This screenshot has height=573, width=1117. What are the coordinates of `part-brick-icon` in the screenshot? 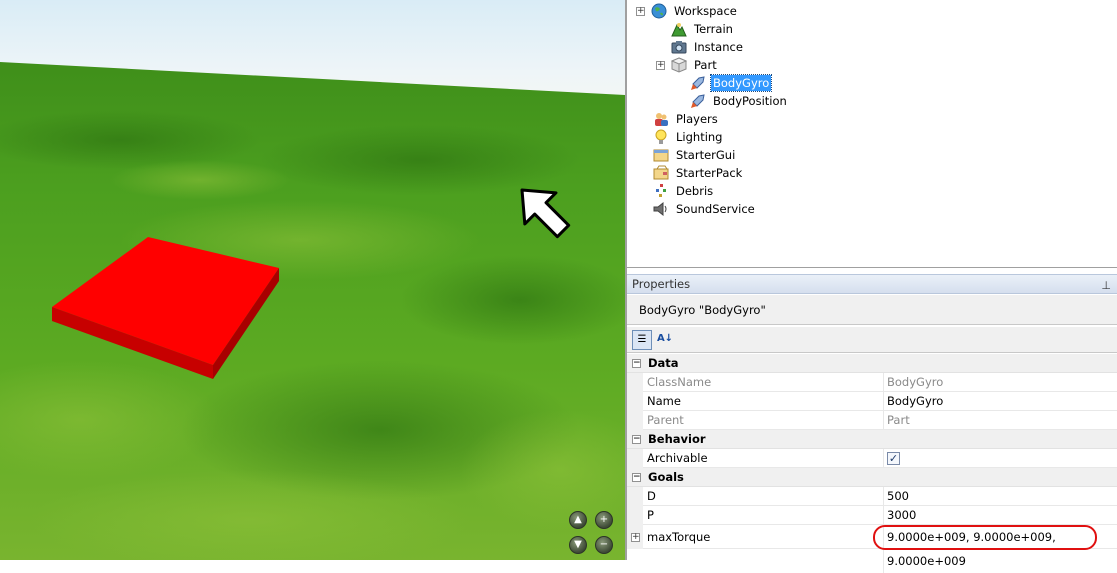 It's located at (679, 65).